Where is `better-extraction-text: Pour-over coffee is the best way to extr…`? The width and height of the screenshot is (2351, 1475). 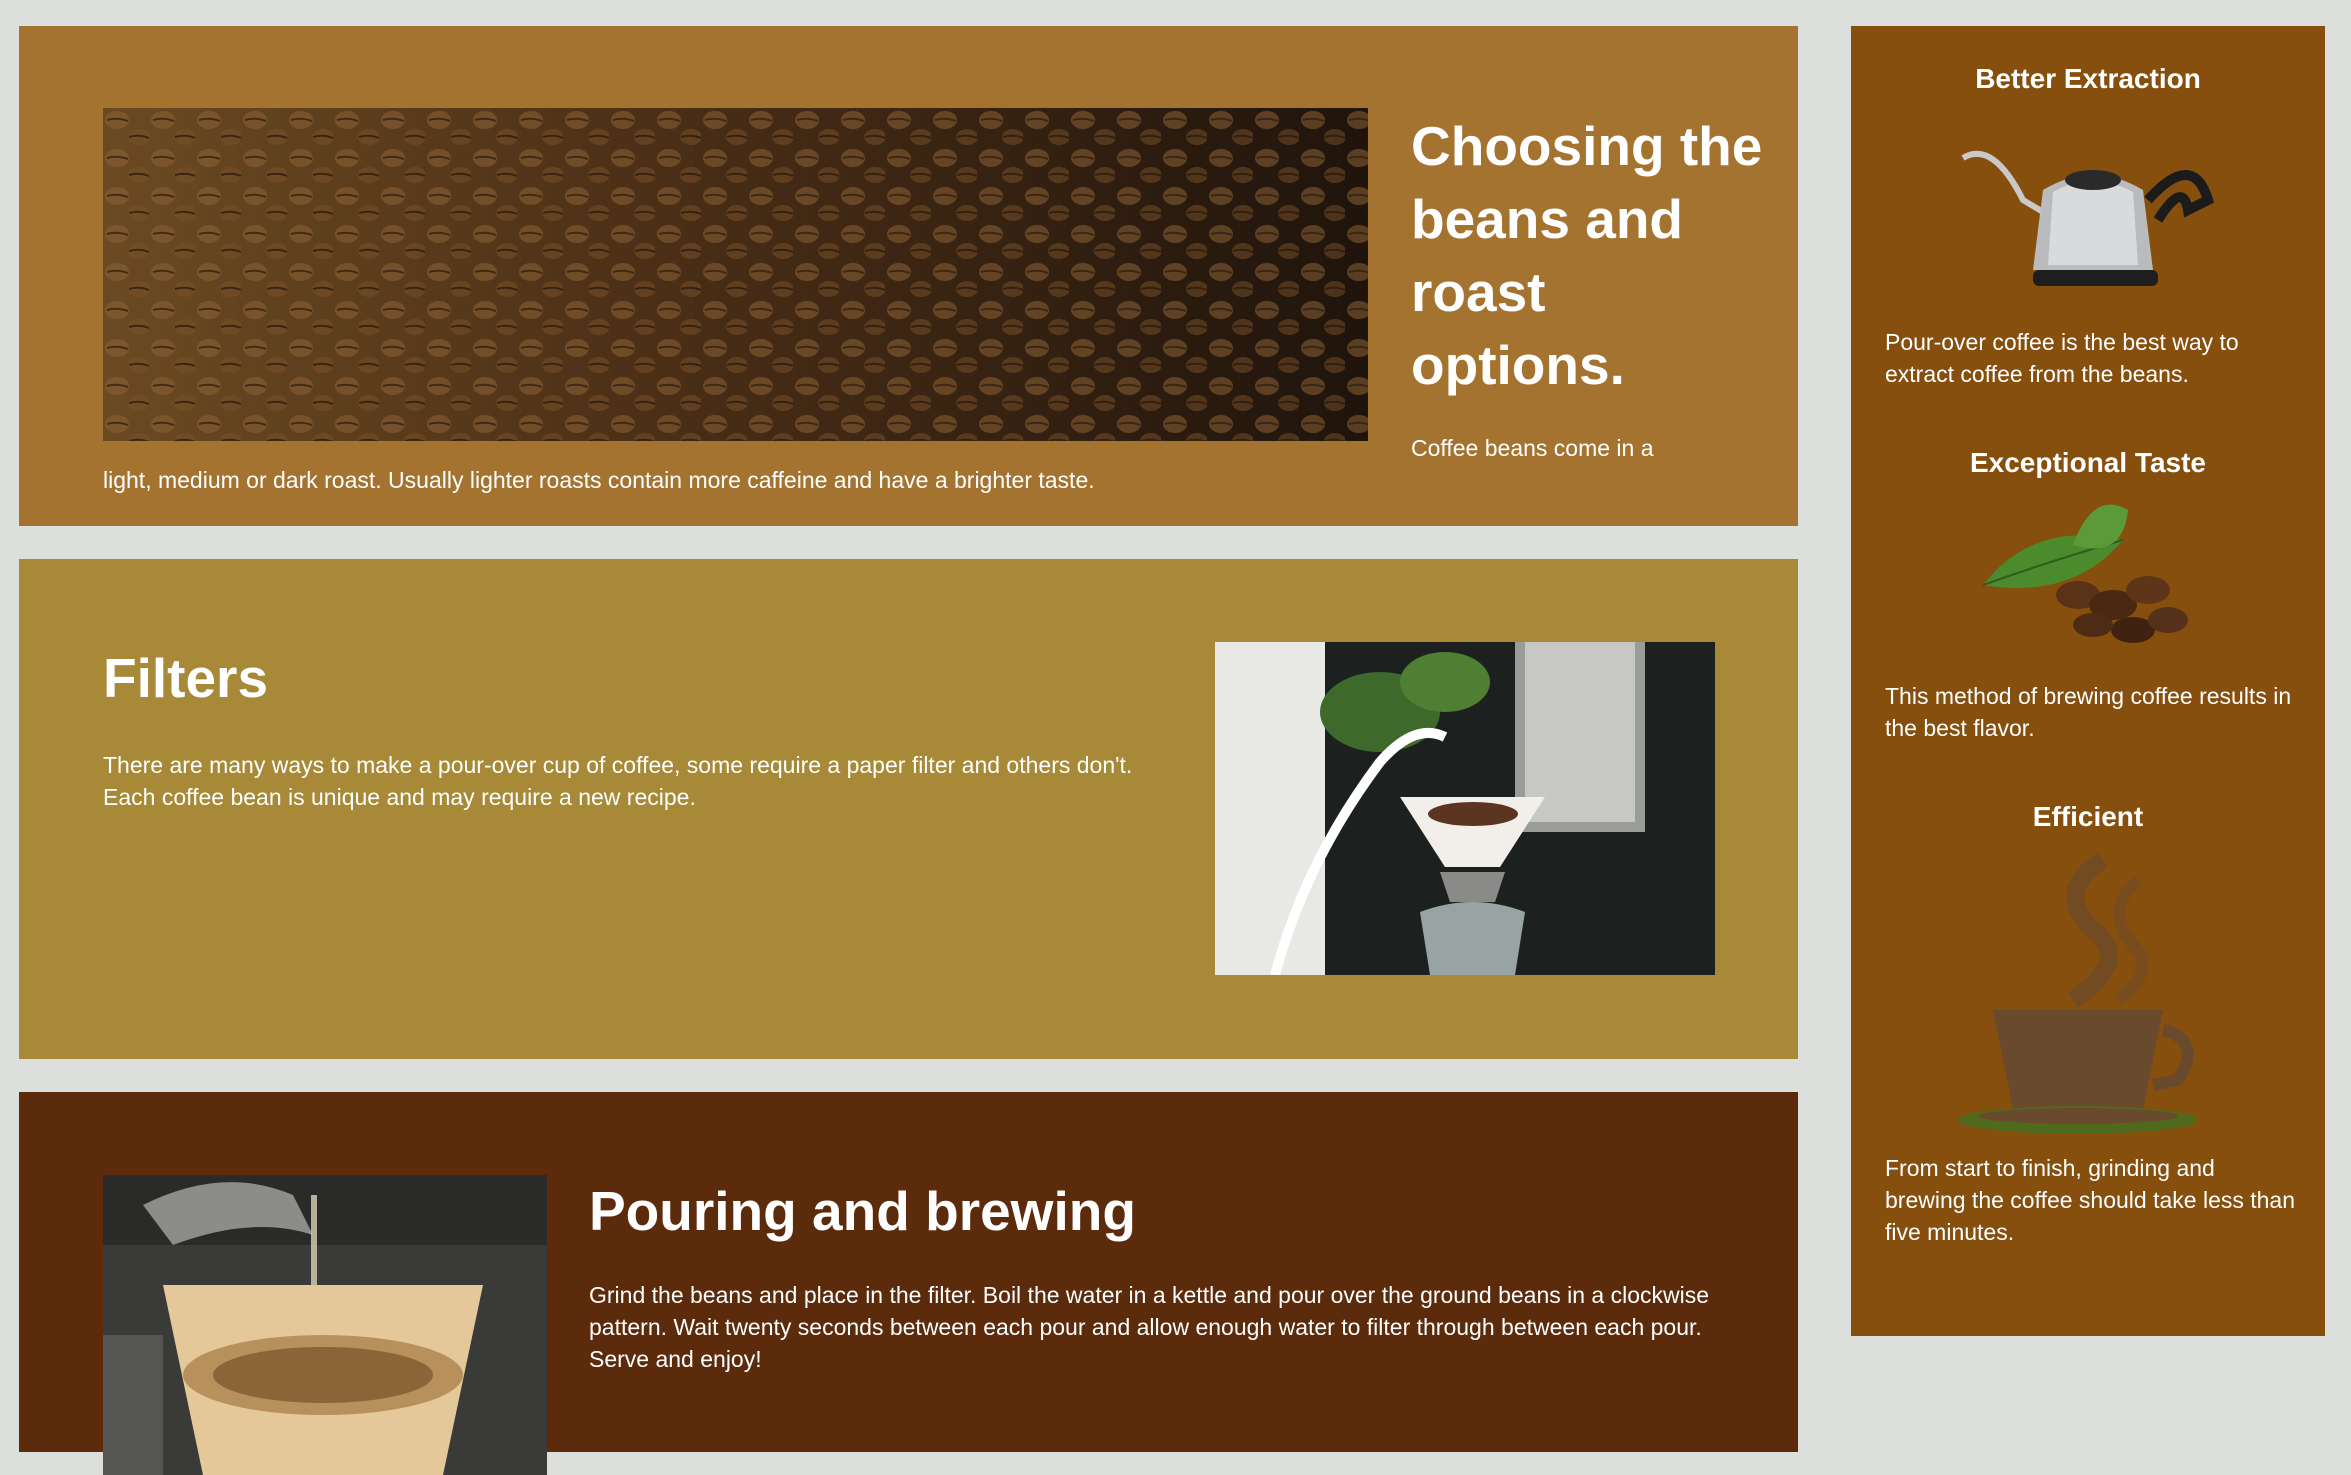
better-extraction-text: Pour-over coffee is the best way to extr… is located at coordinates (2062, 358).